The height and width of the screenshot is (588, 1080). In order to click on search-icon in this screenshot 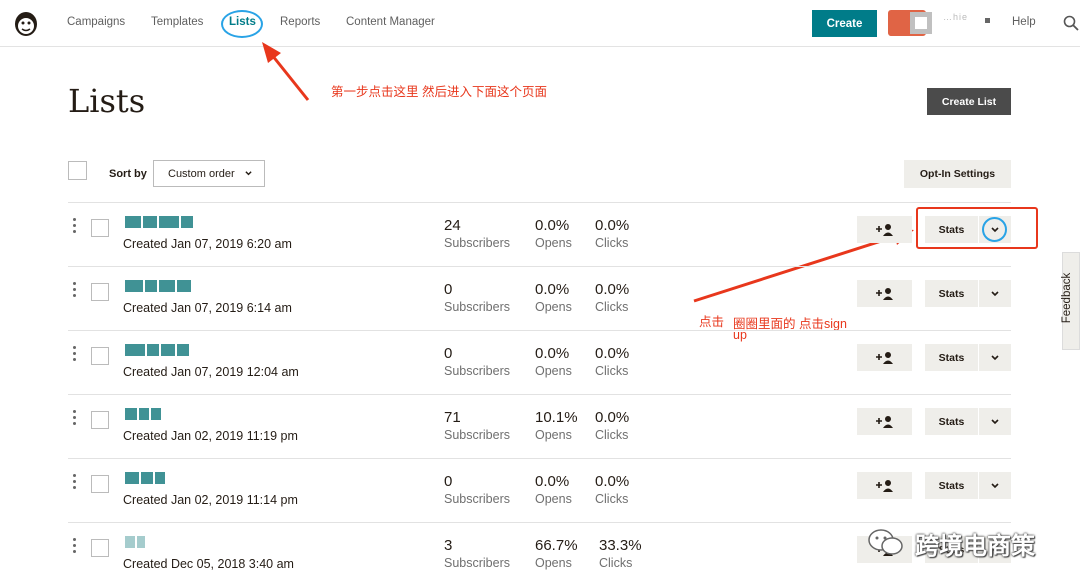, I will do `click(1071, 23)`.